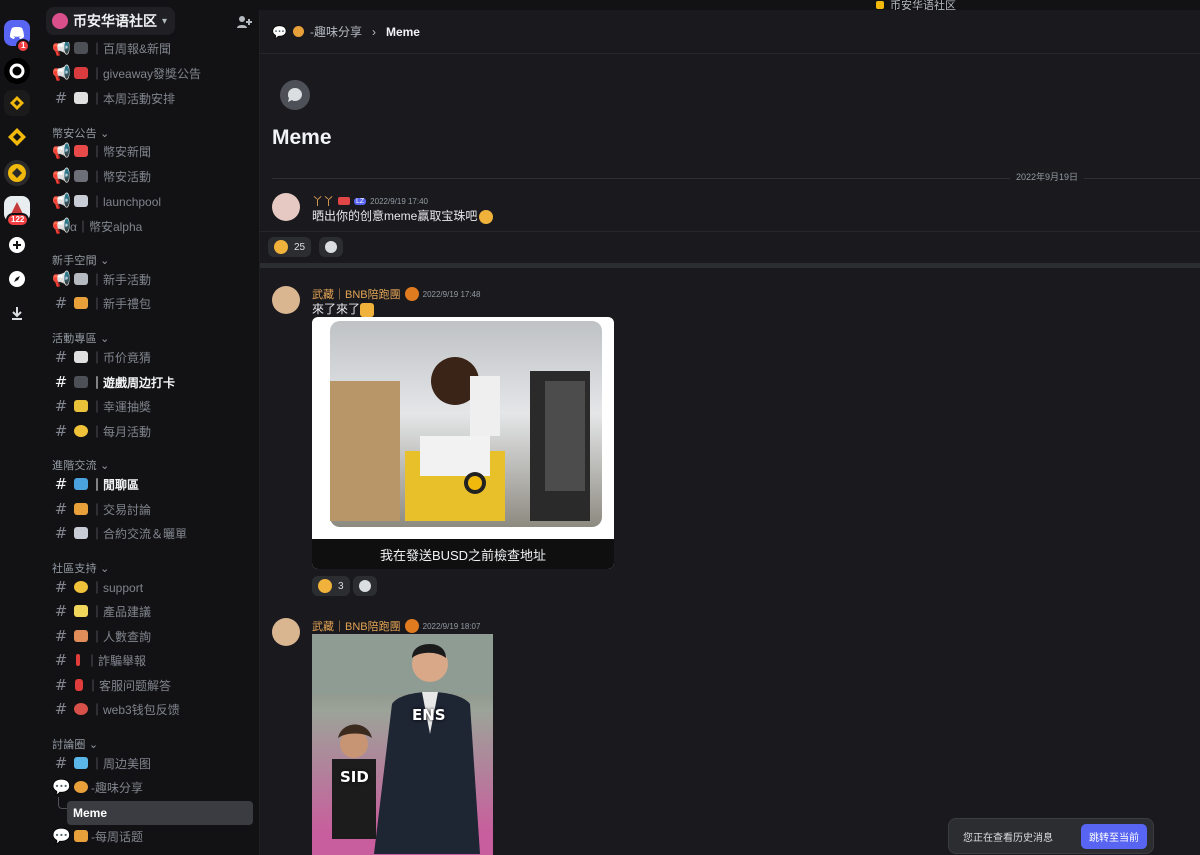 The width and height of the screenshot is (1200, 855). What do you see at coordinates (17, 137) in the screenshot?
I see `server-icon-binance-folder` at bounding box center [17, 137].